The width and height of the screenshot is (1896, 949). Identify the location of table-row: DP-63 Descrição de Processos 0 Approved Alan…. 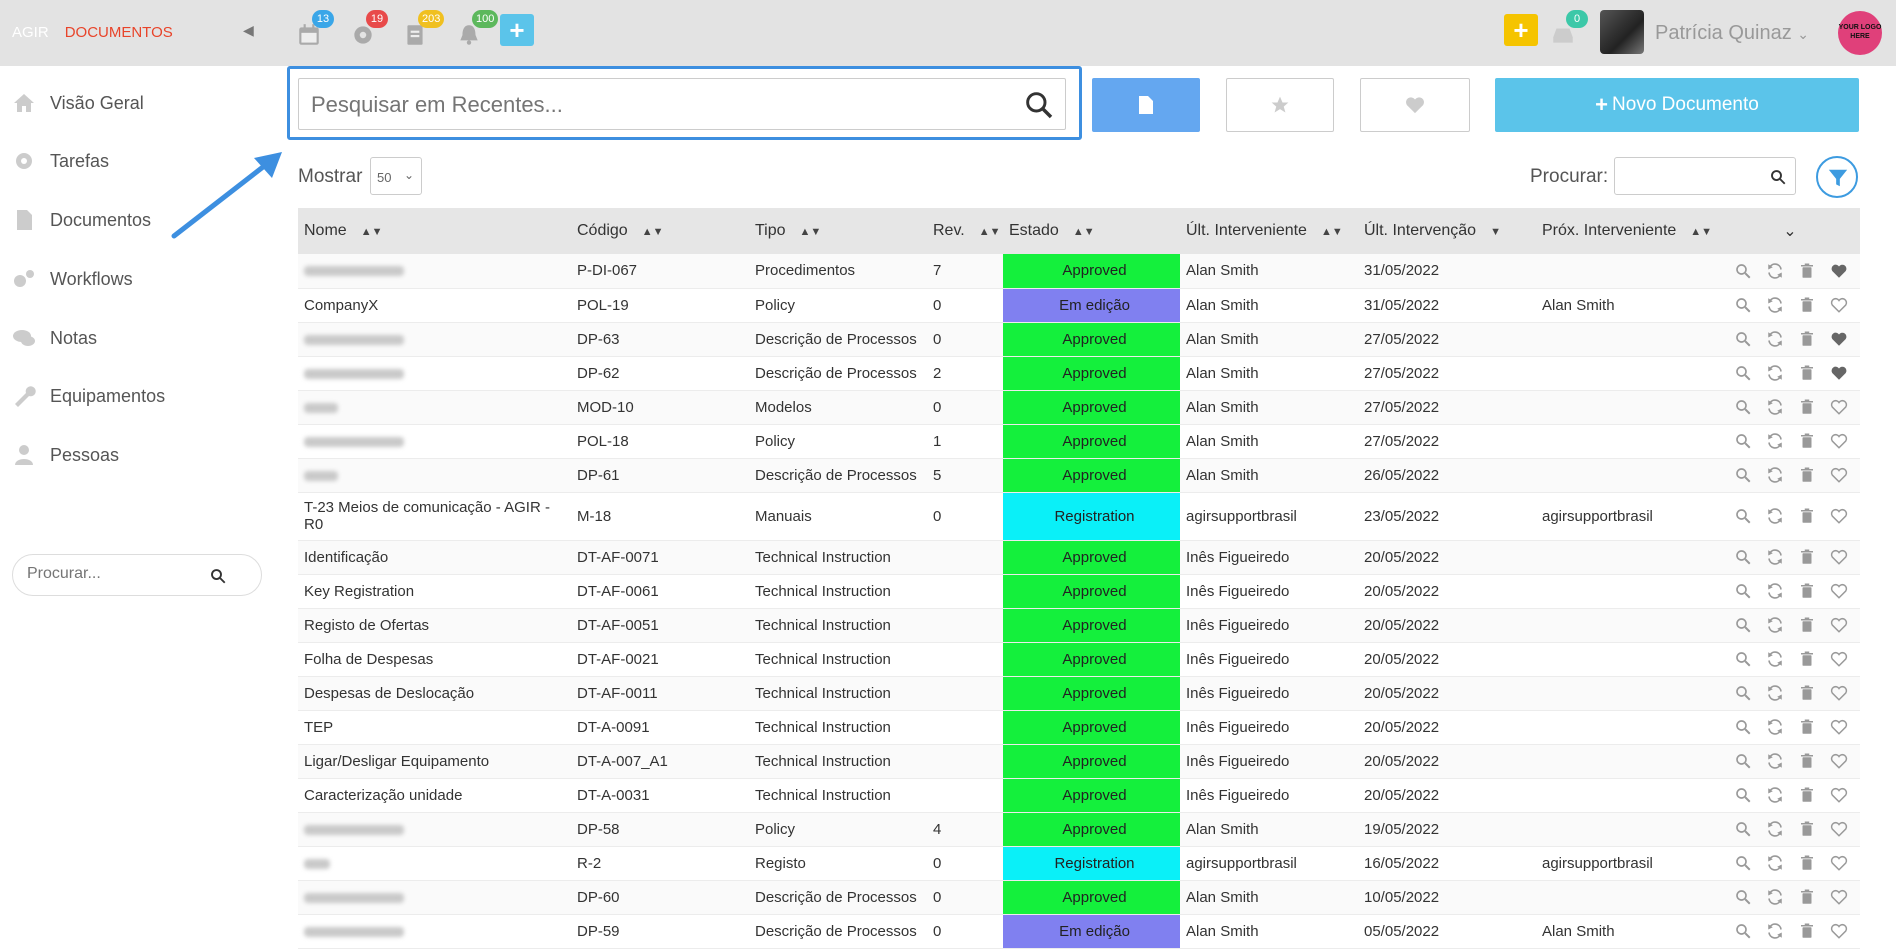
(1079, 339).